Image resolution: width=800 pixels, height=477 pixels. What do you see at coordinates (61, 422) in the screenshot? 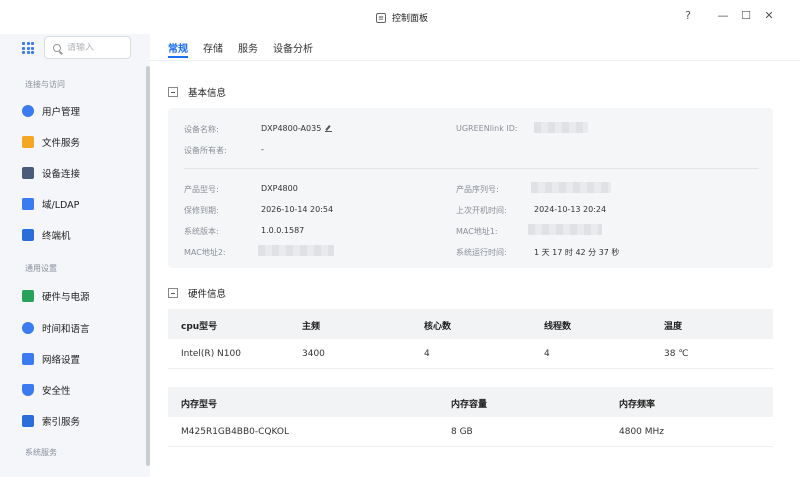
I see `sidebar-item-label: 索引服务` at bounding box center [61, 422].